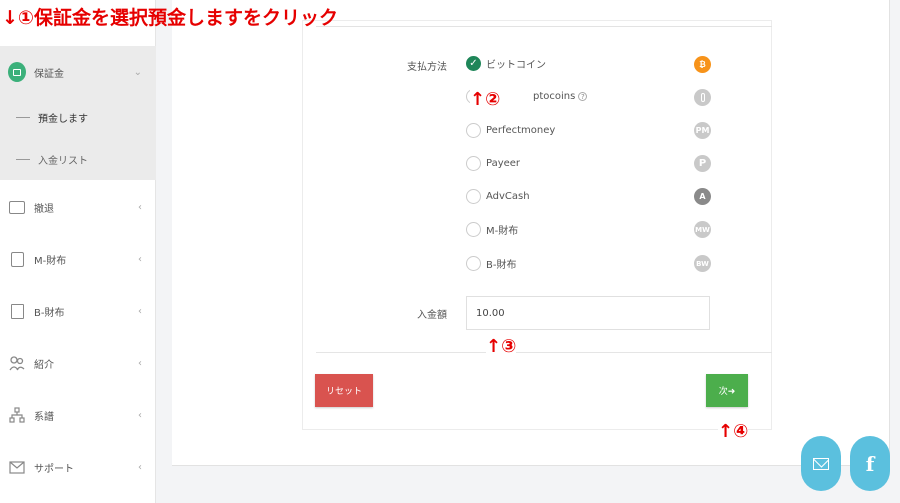  I want to click on payment-option-perfectmoney: Perfectmoney, so click(510, 130).